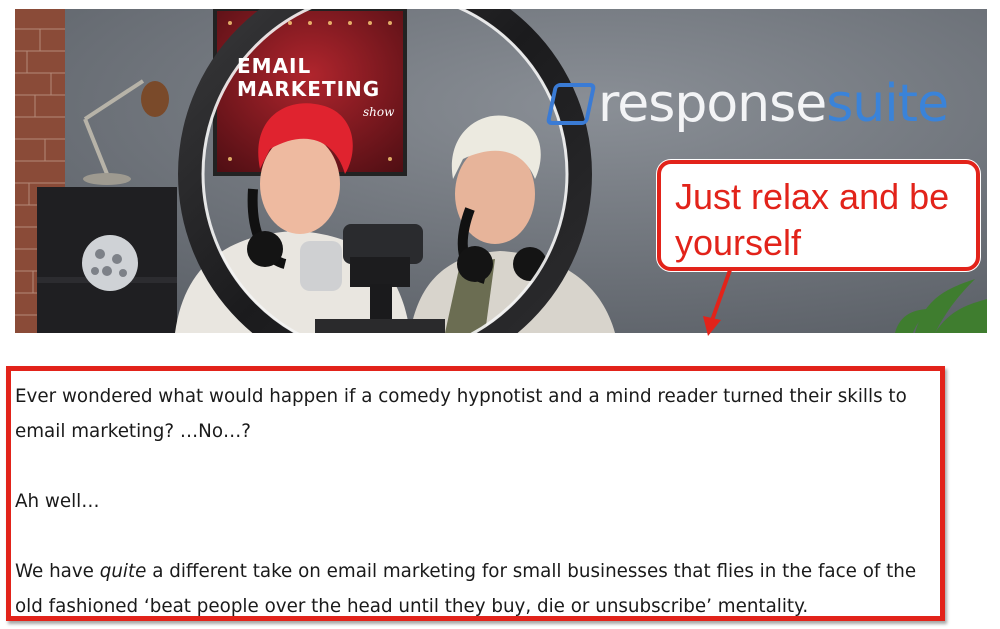  Describe the element at coordinates (379, 112) in the screenshot. I see `poster-subtitle: show` at that location.